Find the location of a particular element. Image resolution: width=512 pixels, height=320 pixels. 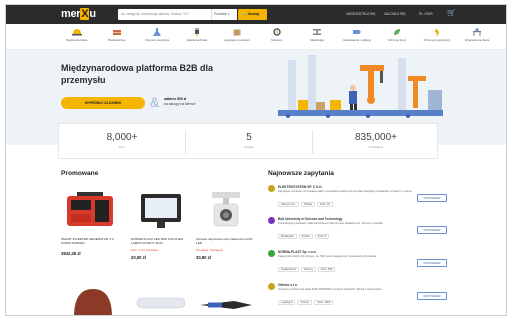

plug-icon is located at coordinates (197, 32).